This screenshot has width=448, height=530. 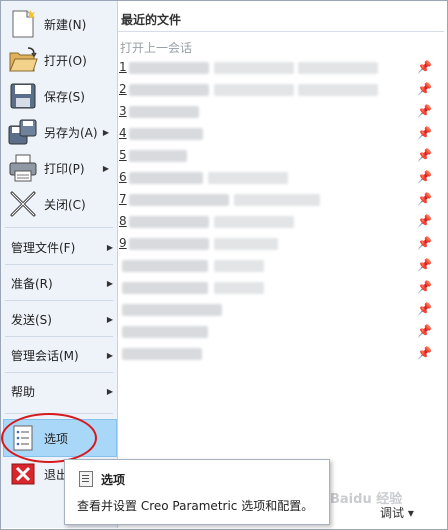 I want to click on menu-manage-file-label: 管理文件(F), so click(x=43, y=248).